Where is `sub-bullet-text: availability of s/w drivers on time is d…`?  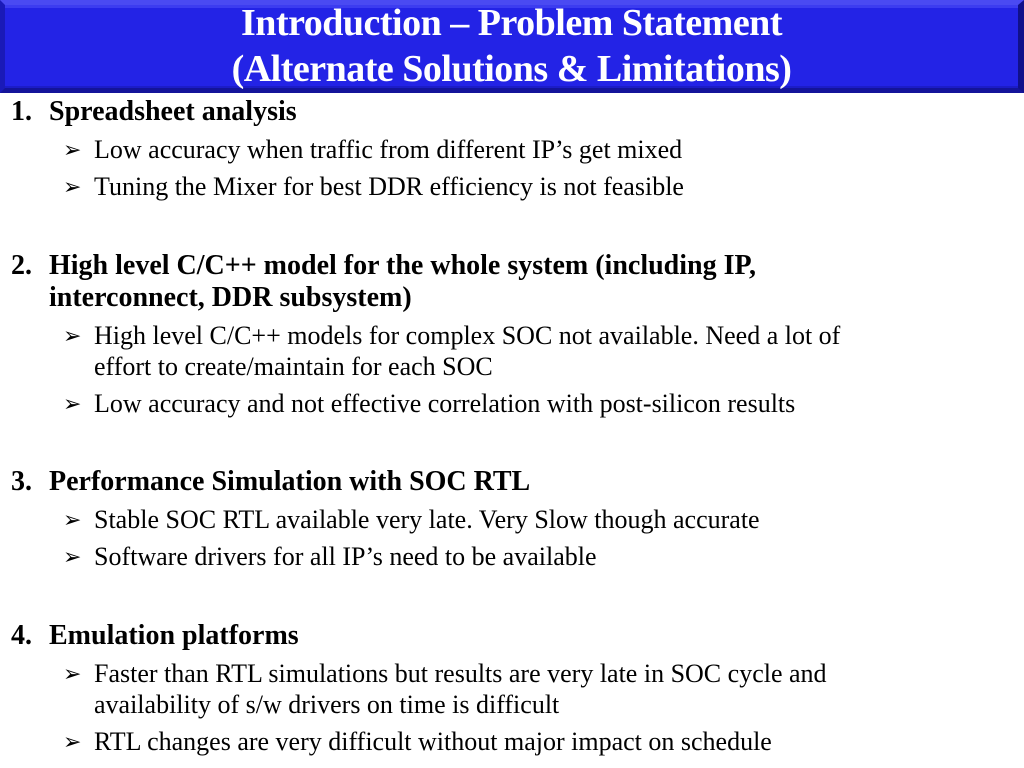
sub-bullet-text: availability of s/w drivers on time is d… is located at coordinates (327, 704).